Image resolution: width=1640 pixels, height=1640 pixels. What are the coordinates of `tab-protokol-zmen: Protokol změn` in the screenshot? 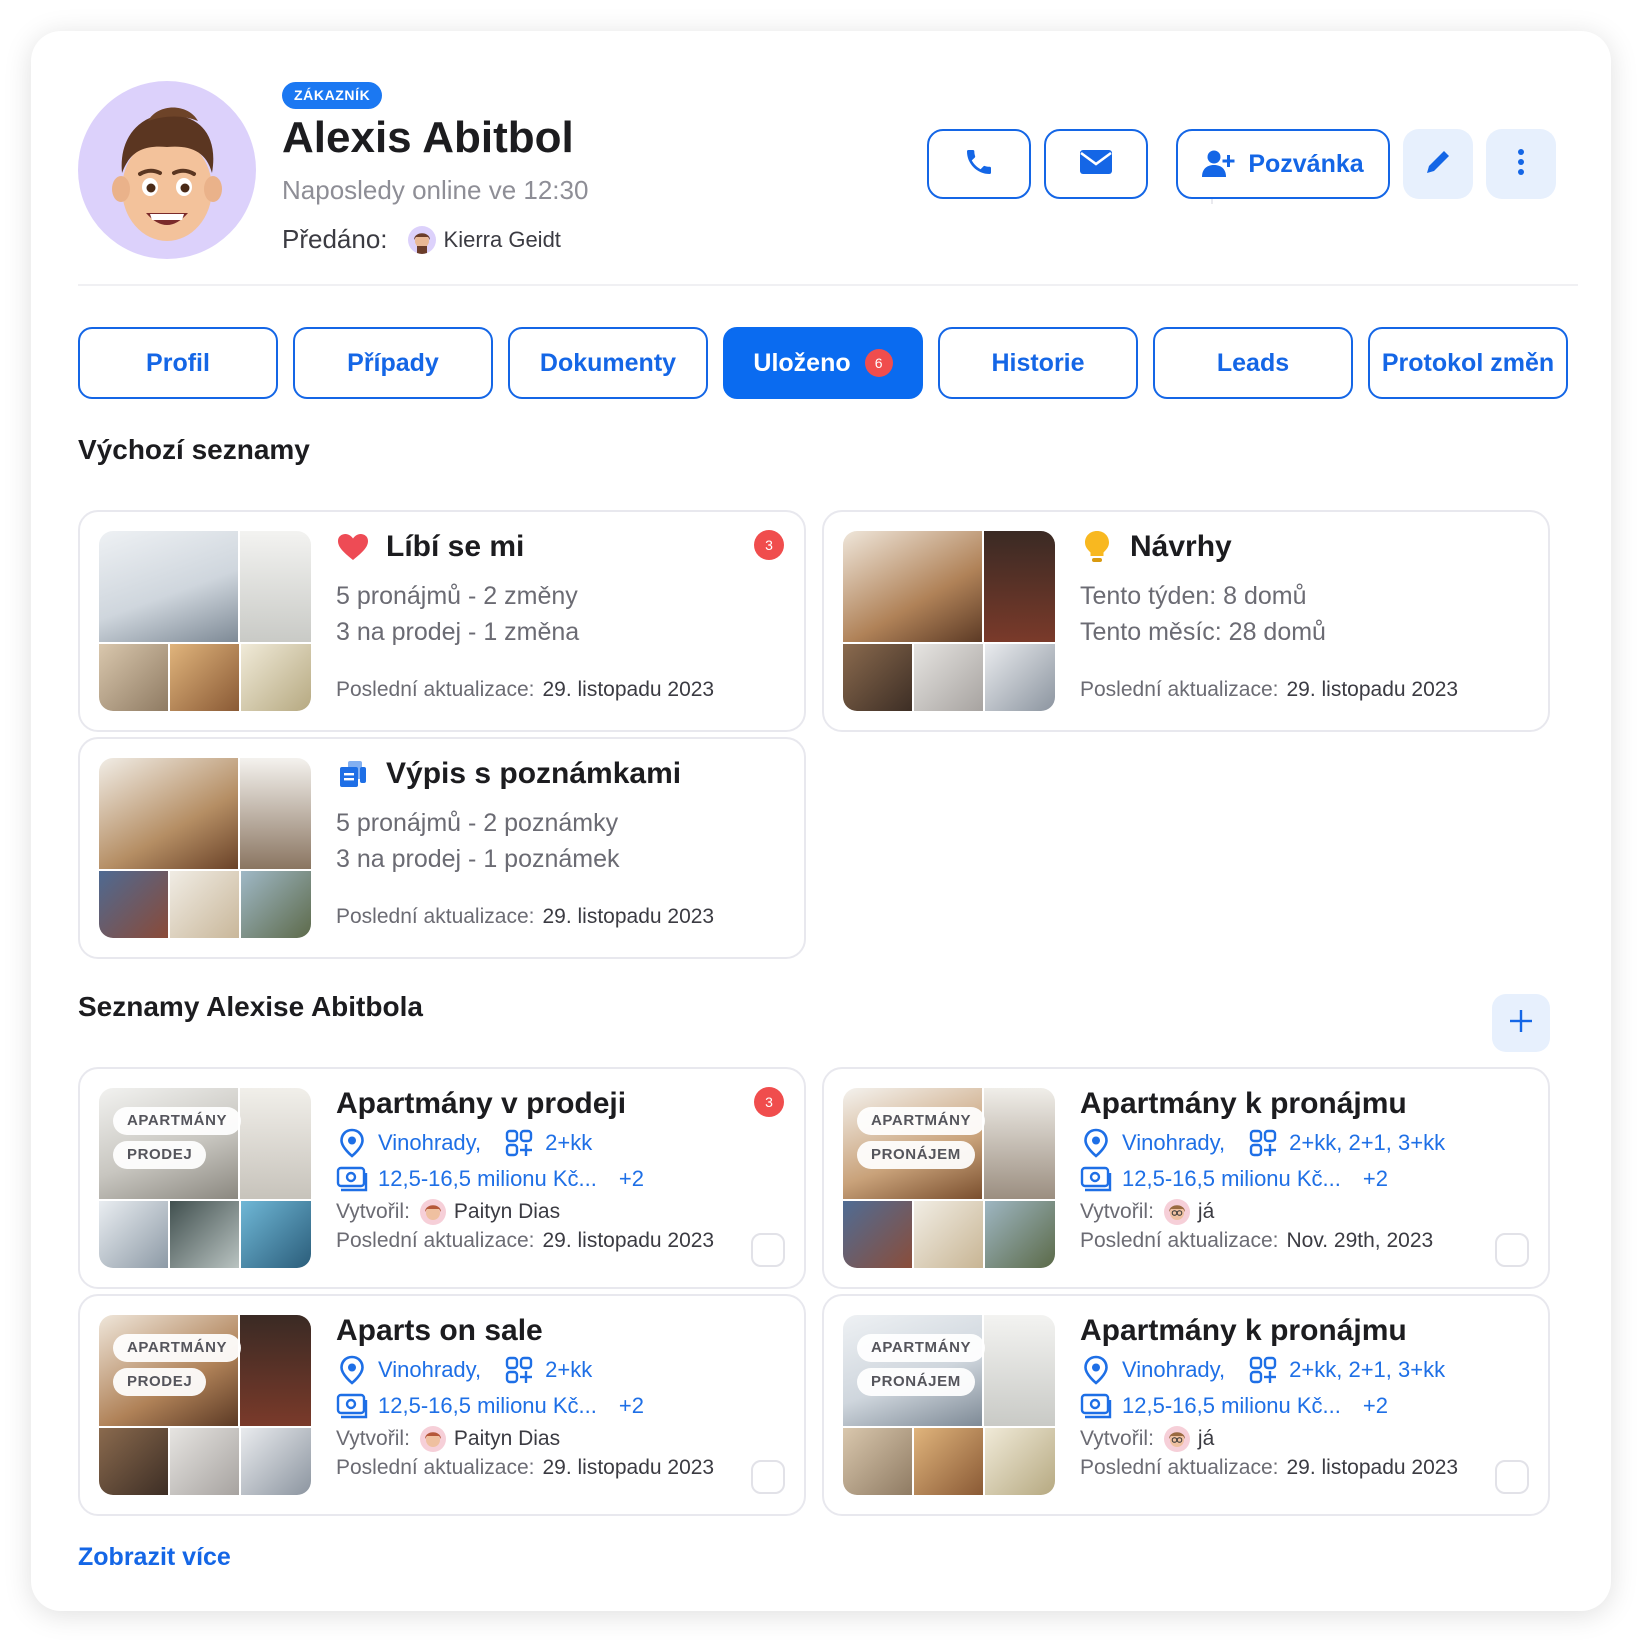 It's located at (1468, 363).